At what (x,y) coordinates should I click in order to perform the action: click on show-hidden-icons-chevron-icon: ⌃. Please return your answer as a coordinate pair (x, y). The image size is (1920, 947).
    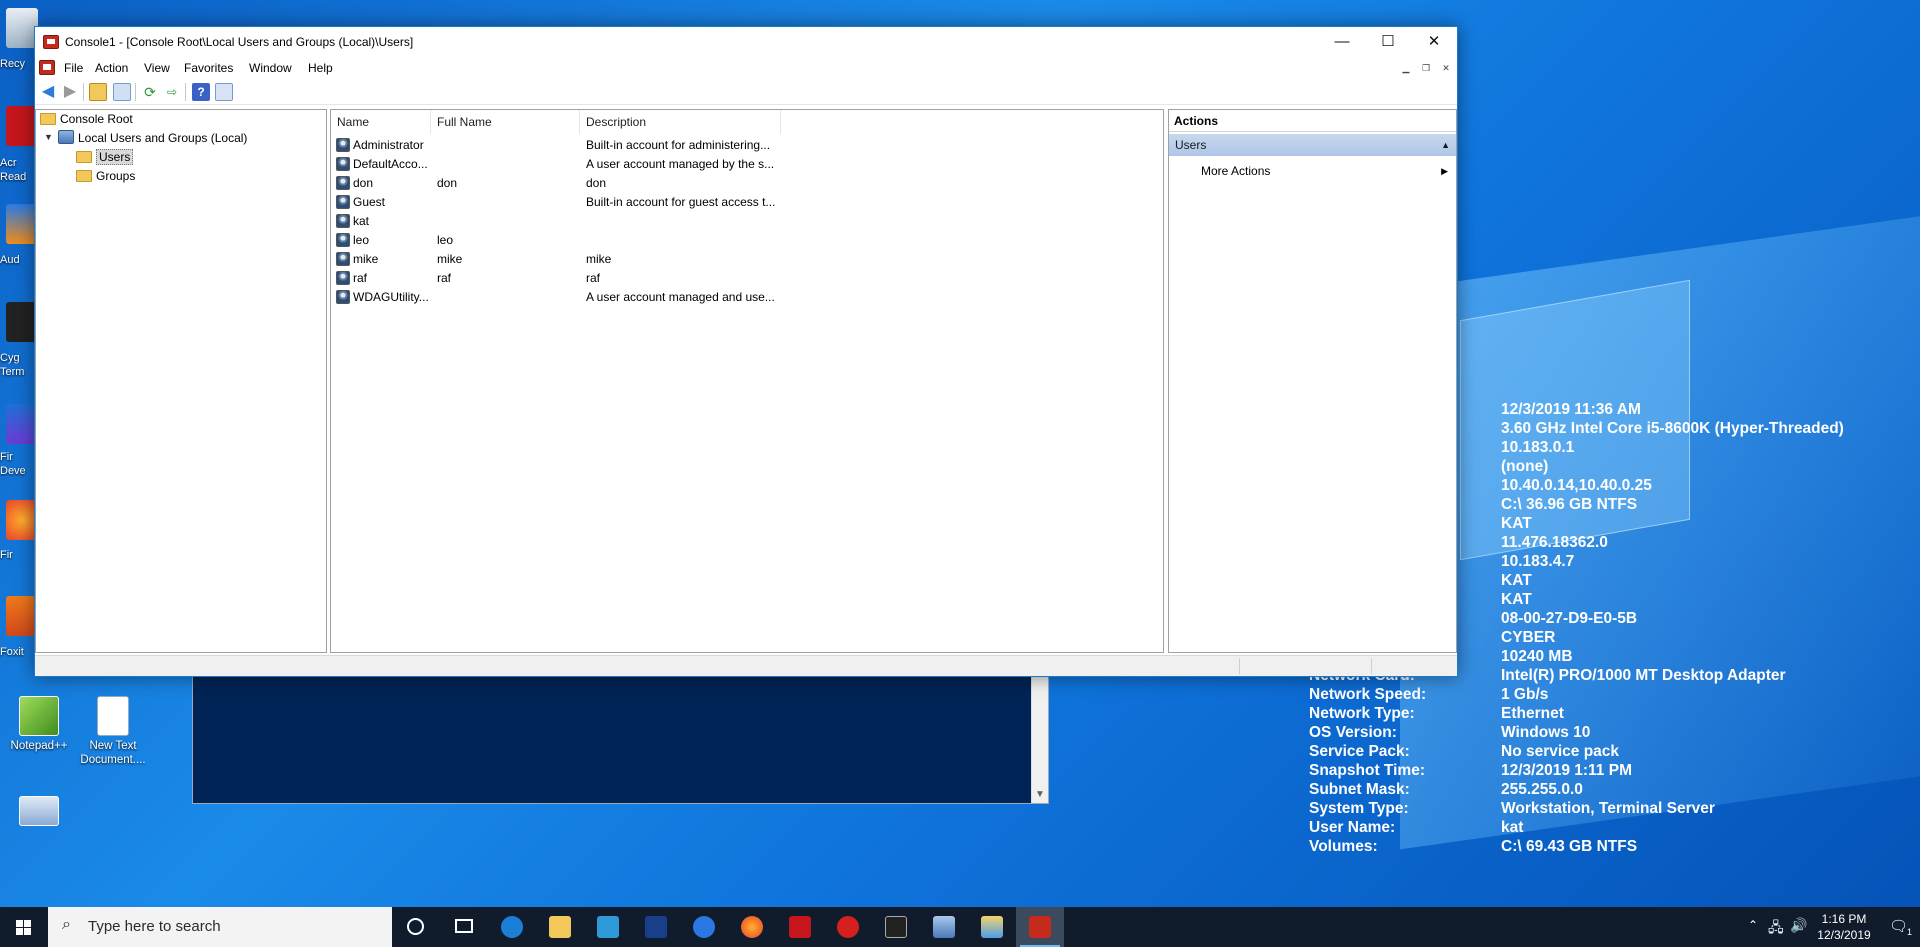
    Looking at the image, I should click on (1753, 925).